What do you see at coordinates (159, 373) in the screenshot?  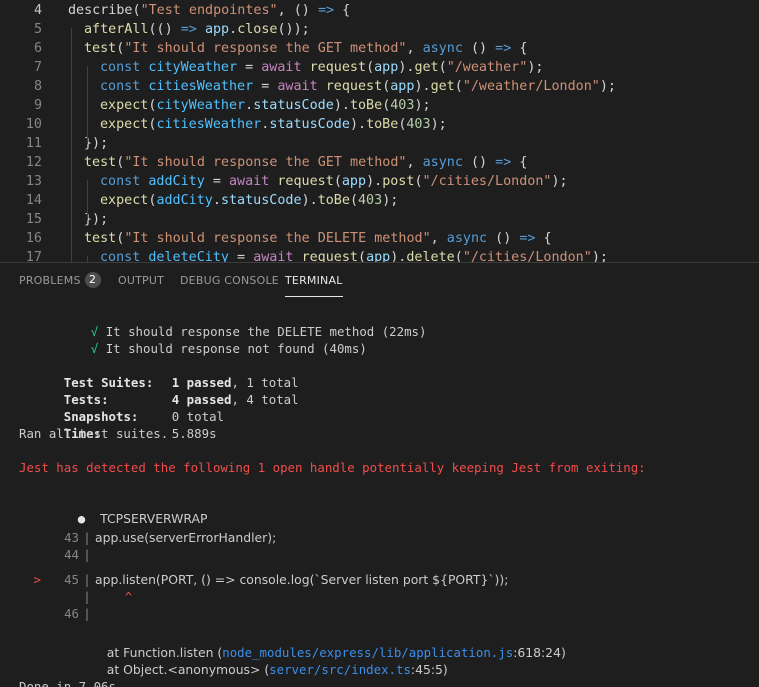 I see `summary-suites: Test Suites: 1 passed, 1 total` at bounding box center [159, 373].